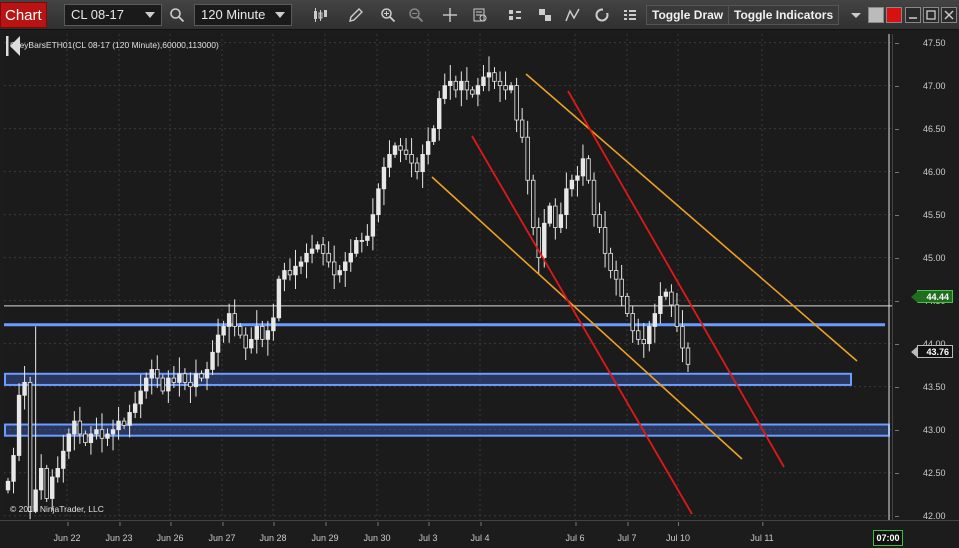  I want to click on chart-tab: Chart, so click(23, 15).